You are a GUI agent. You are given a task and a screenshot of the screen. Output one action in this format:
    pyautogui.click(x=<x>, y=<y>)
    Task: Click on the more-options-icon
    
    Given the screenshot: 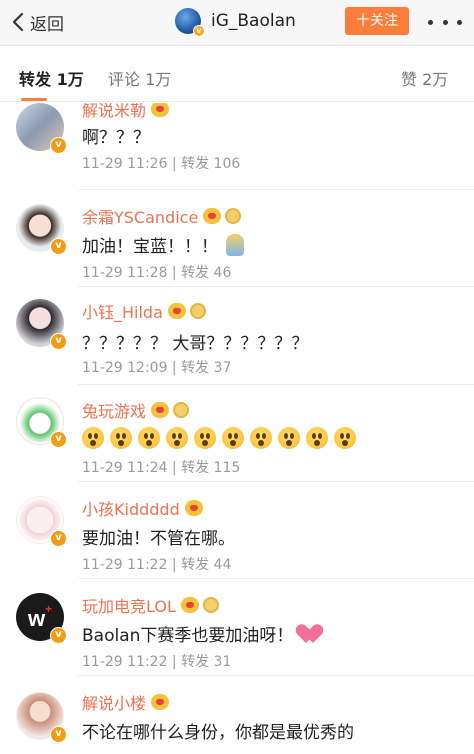 What is the action you would take?
    pyautogui.click(x=445, y=22)
    